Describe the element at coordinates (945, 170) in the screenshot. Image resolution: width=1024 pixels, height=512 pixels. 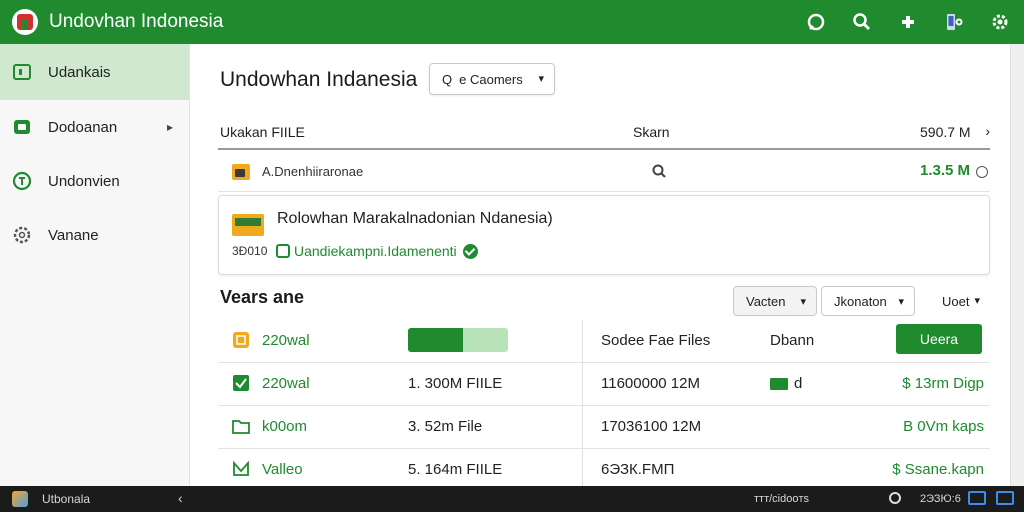
I see `file-size: 1.3.5 M` at that location.